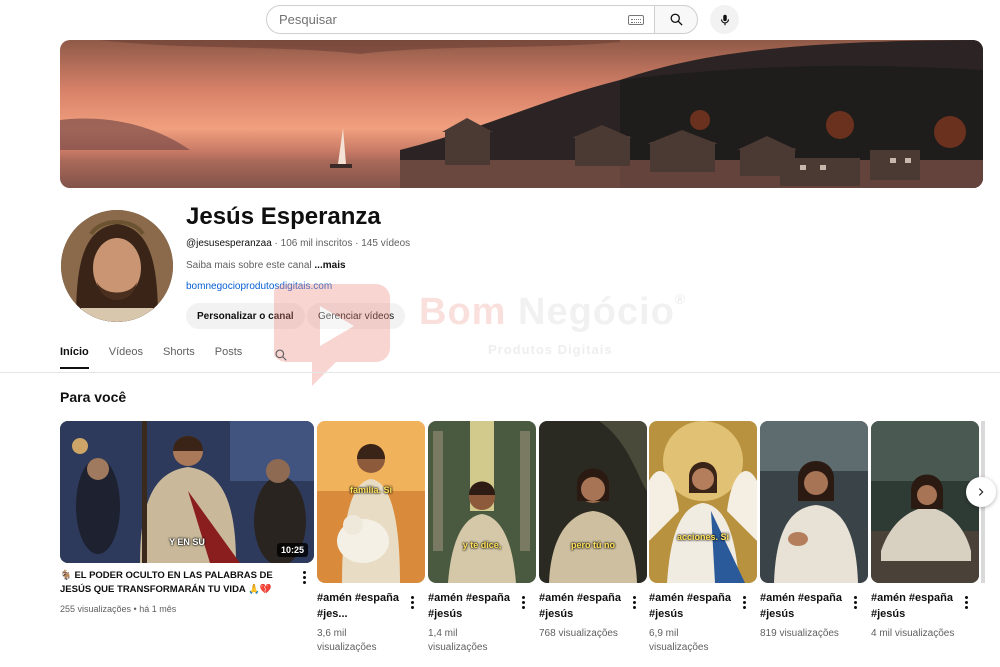  What do you see at coordinates (283, 216) in the screenshot?
I see `channel-name: Jesús Esperanza` at bounding box center [283, 216].